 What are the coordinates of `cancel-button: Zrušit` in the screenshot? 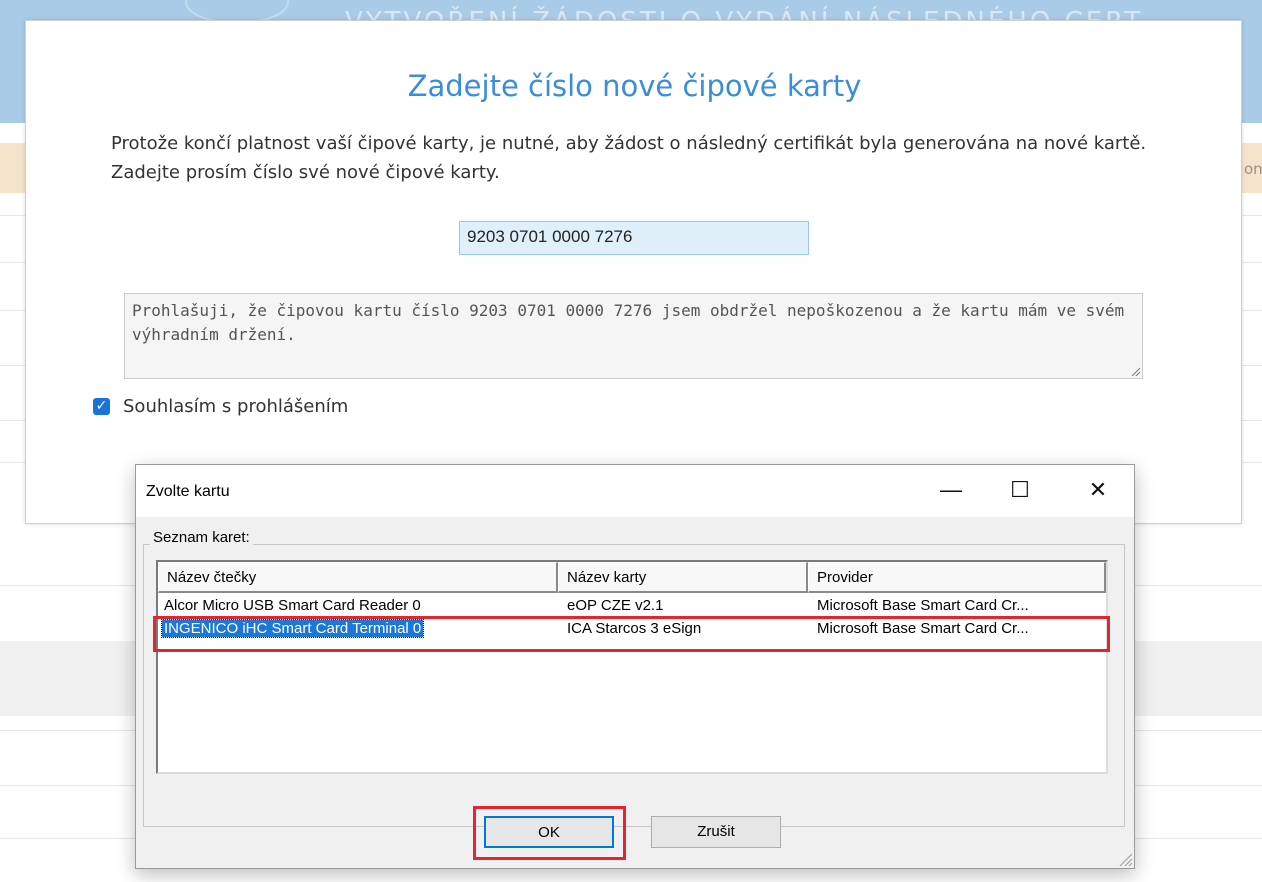 It's located at (716, 832).